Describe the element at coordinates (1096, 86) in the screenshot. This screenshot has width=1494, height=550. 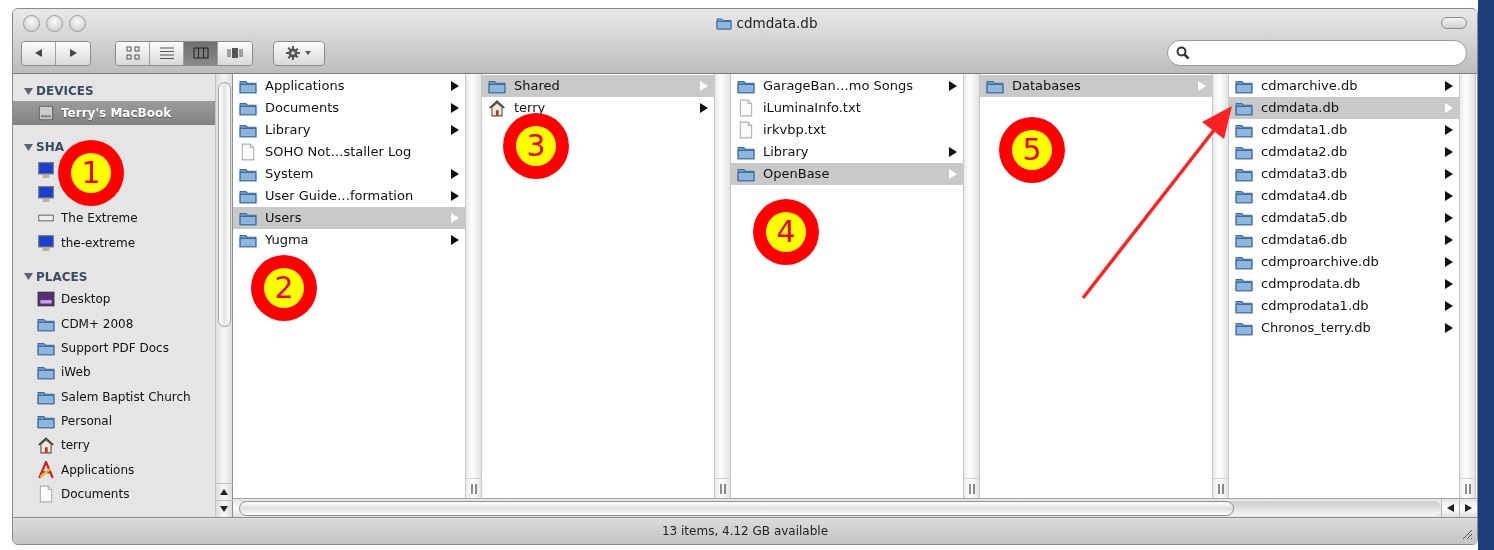
I see `file-item: Databases` at that location.